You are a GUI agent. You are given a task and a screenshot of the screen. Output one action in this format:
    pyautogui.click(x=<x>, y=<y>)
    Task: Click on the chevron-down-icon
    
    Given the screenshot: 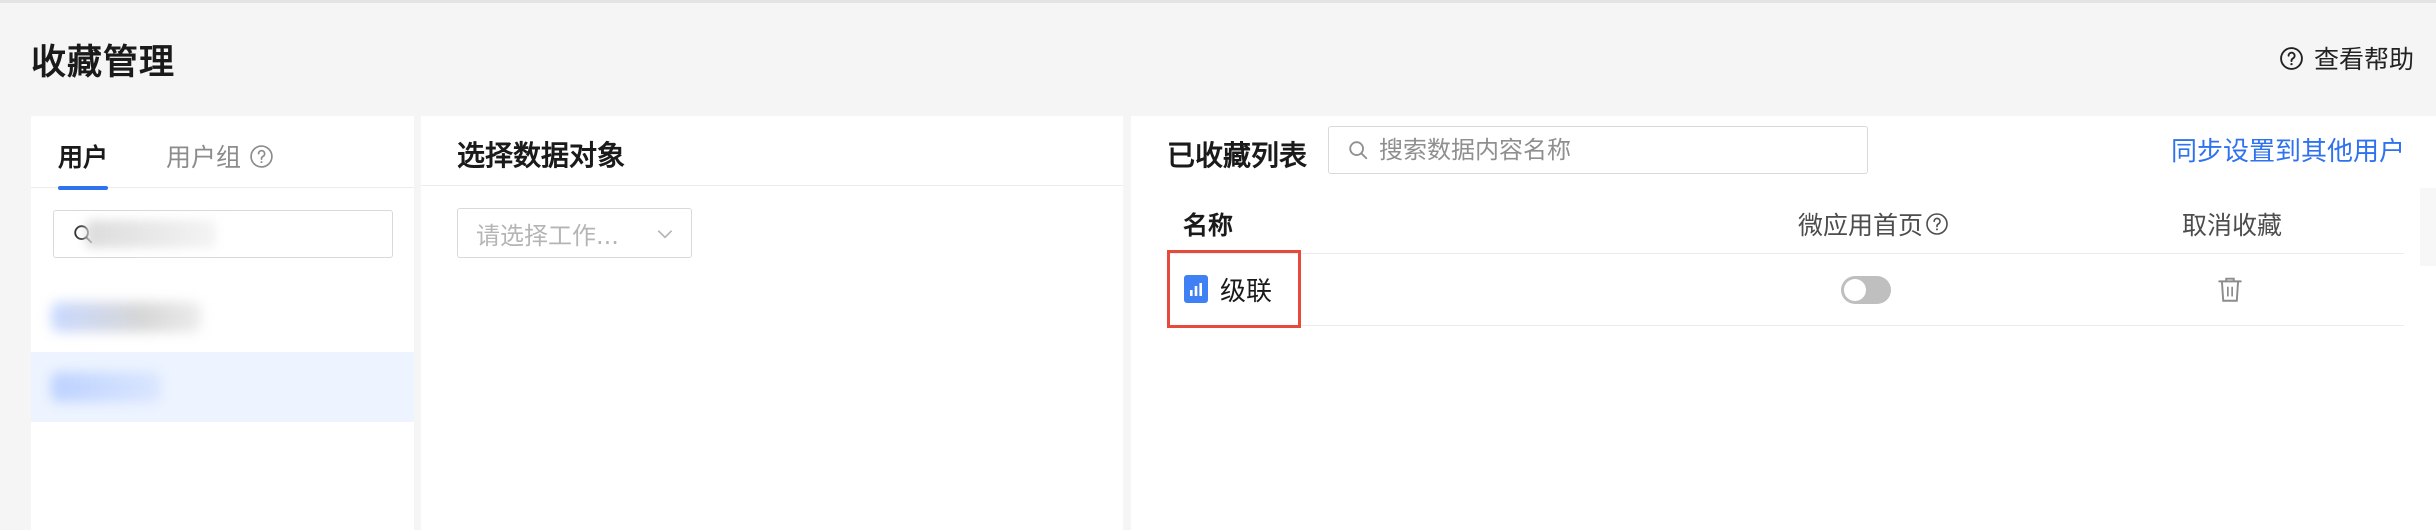 What is the action you would take?
    pyautogui.click(x=665, y=234)
    